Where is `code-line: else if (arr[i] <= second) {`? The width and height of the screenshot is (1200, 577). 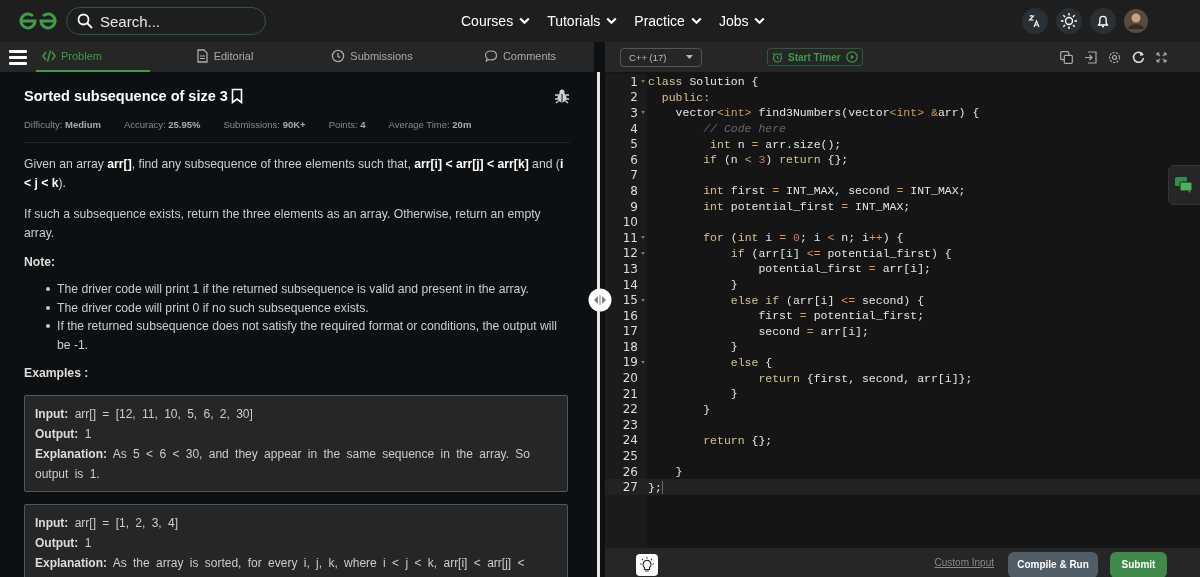
code-line: else if (arr[i] <= second) { is located at coordinates (827, 300).